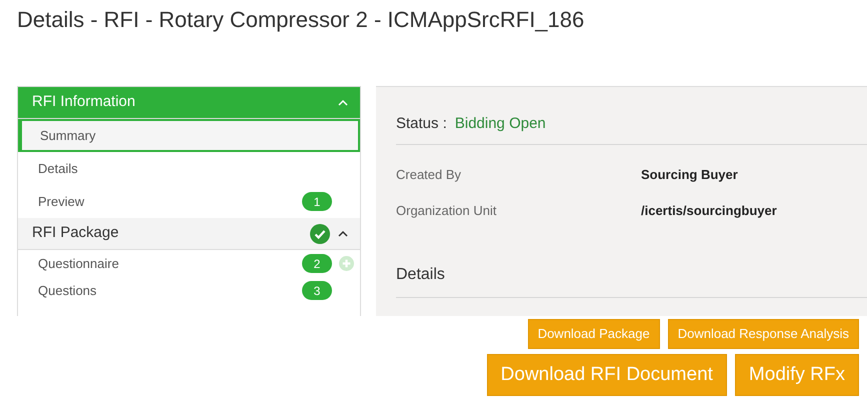 The height and width of the screenshot is (403, 867). I want to click on section-title: RFI Information, so click(84, 102).